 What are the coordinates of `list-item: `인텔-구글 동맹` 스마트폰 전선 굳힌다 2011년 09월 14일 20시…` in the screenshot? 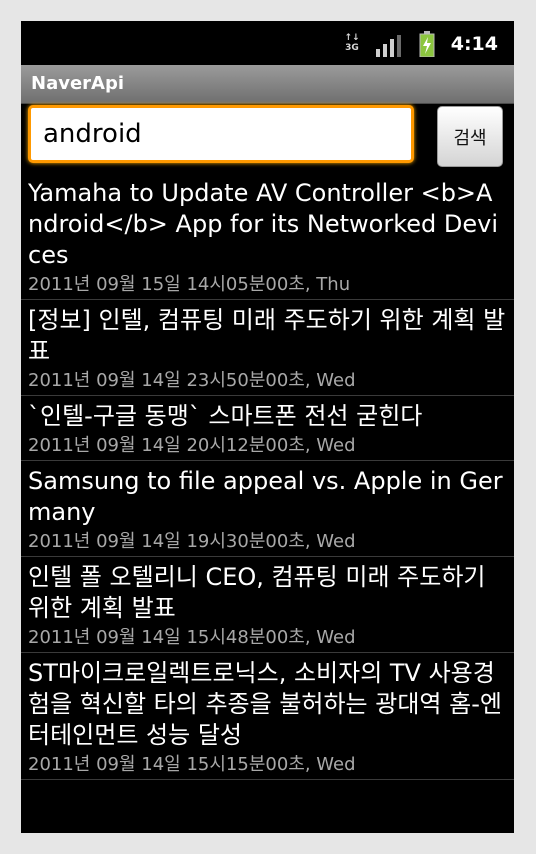 It's located at (267, 428).